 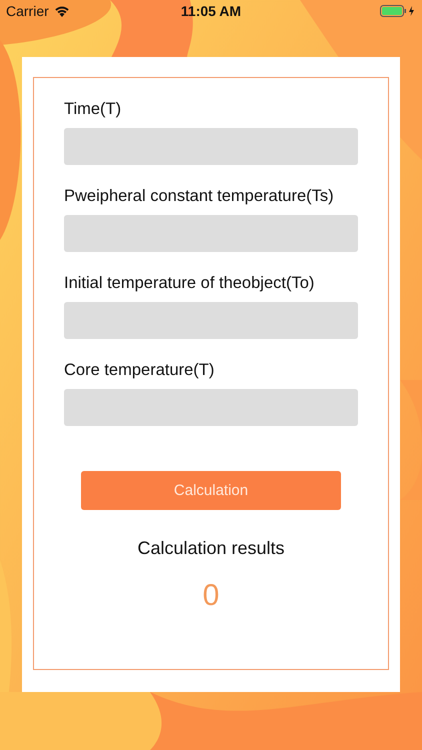 What do you see at coordinates (27, 11) in the screenshot?
I see `carrier-label: Carrier` at bounding box center [27, 11].